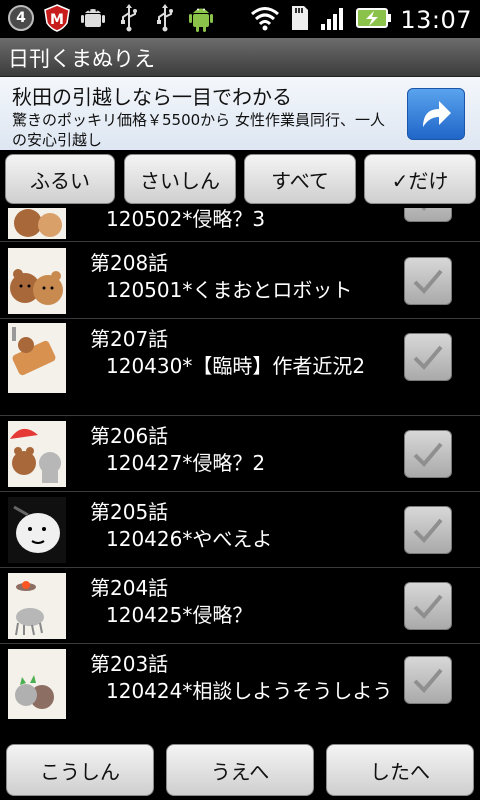  Describe the element at coordinates (240, 179) in the screenshot. I see `filter-bar: ふるい さいしん すべて ✓だけ` at that location.